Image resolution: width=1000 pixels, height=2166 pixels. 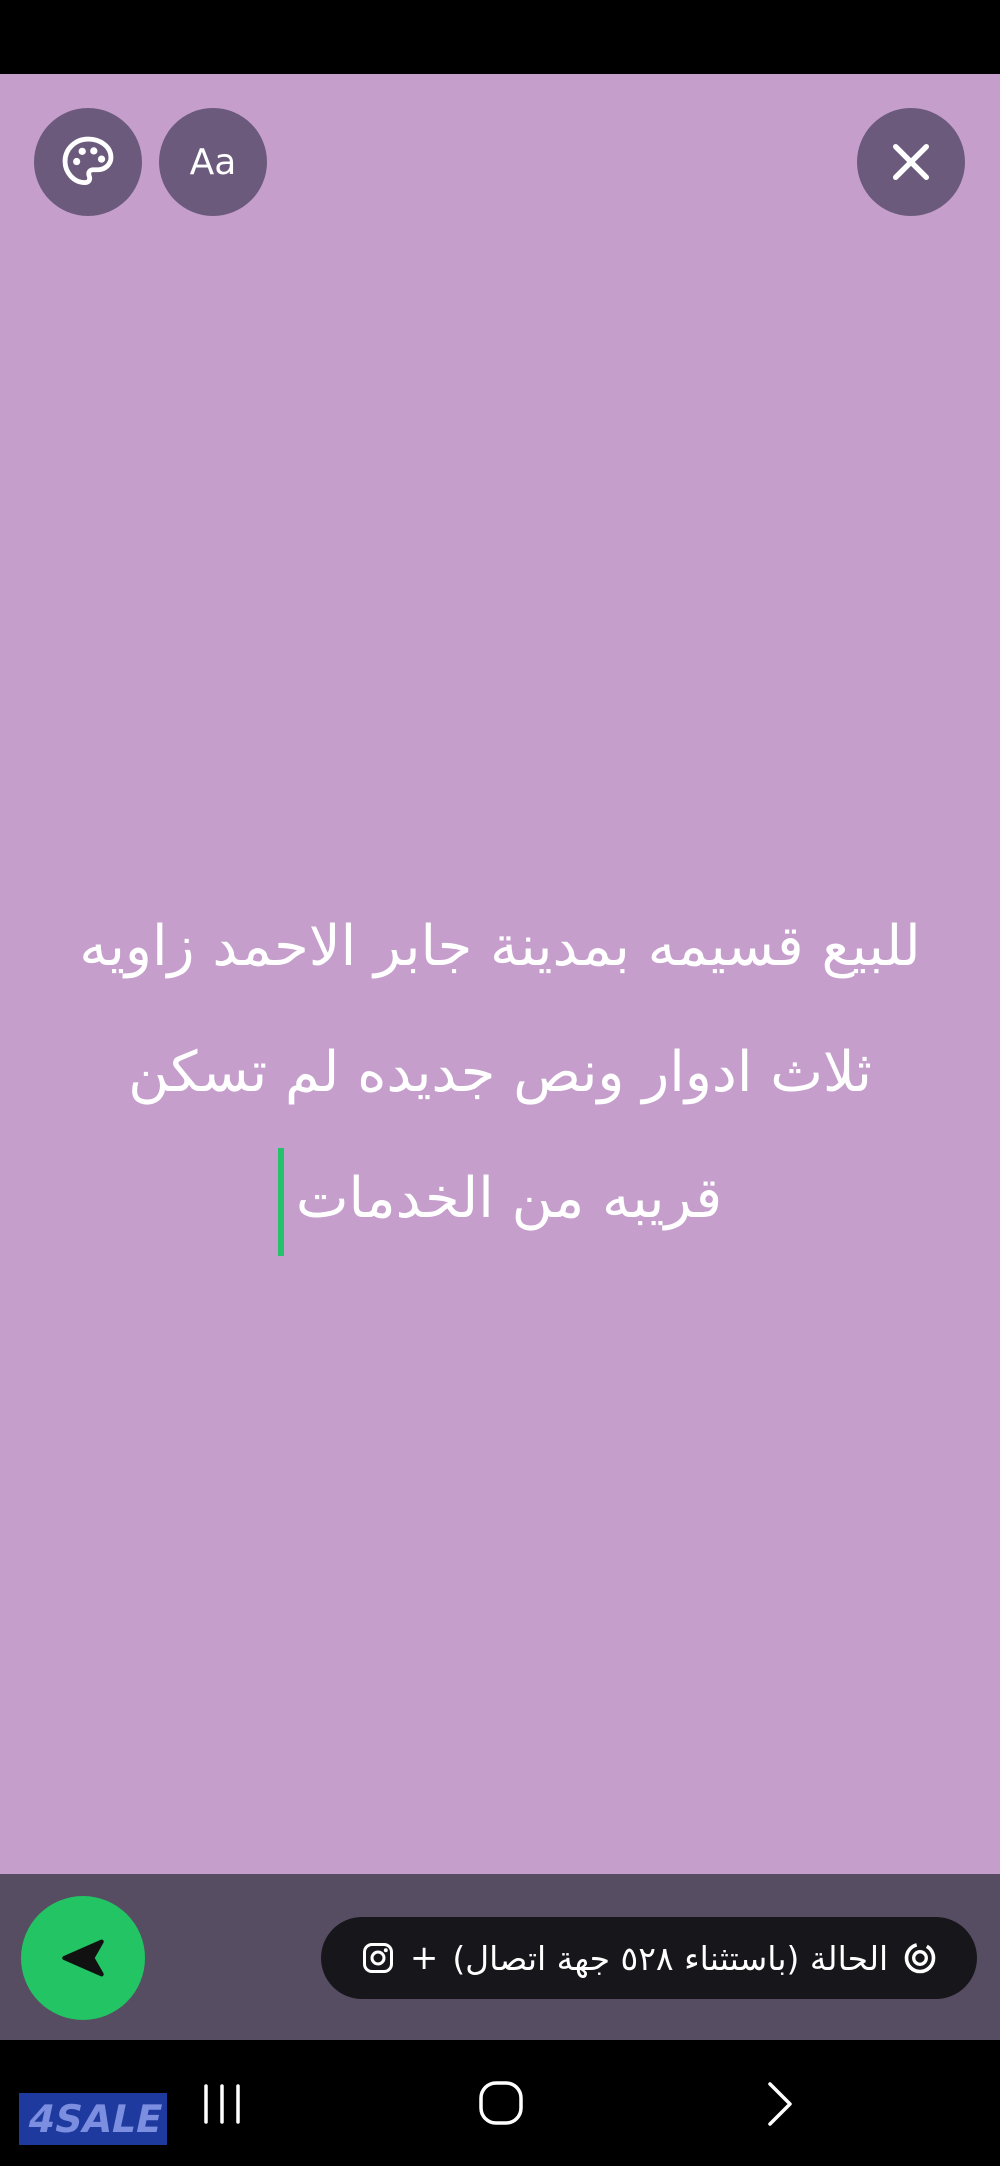 What do you see at coordinates (500, 37) in the screenshot?
I see `status-bar` at bounding box center [500, 37].